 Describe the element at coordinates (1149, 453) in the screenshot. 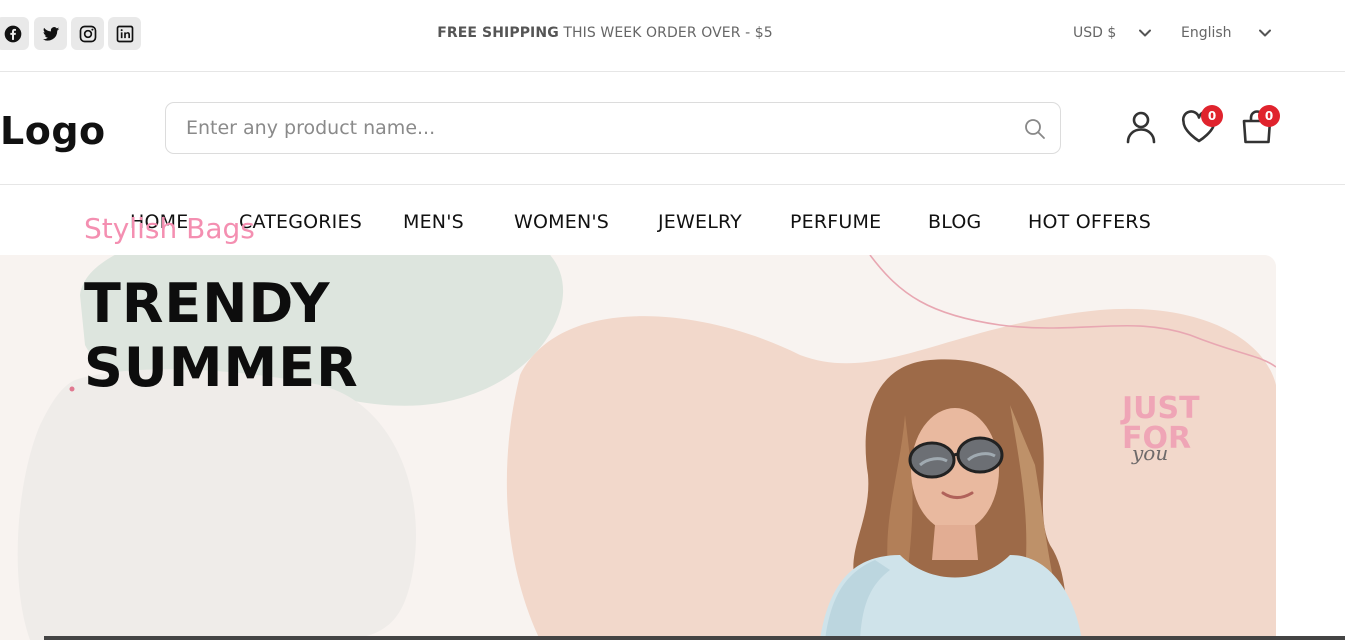

I see `stamp-you-text: you` at that location.